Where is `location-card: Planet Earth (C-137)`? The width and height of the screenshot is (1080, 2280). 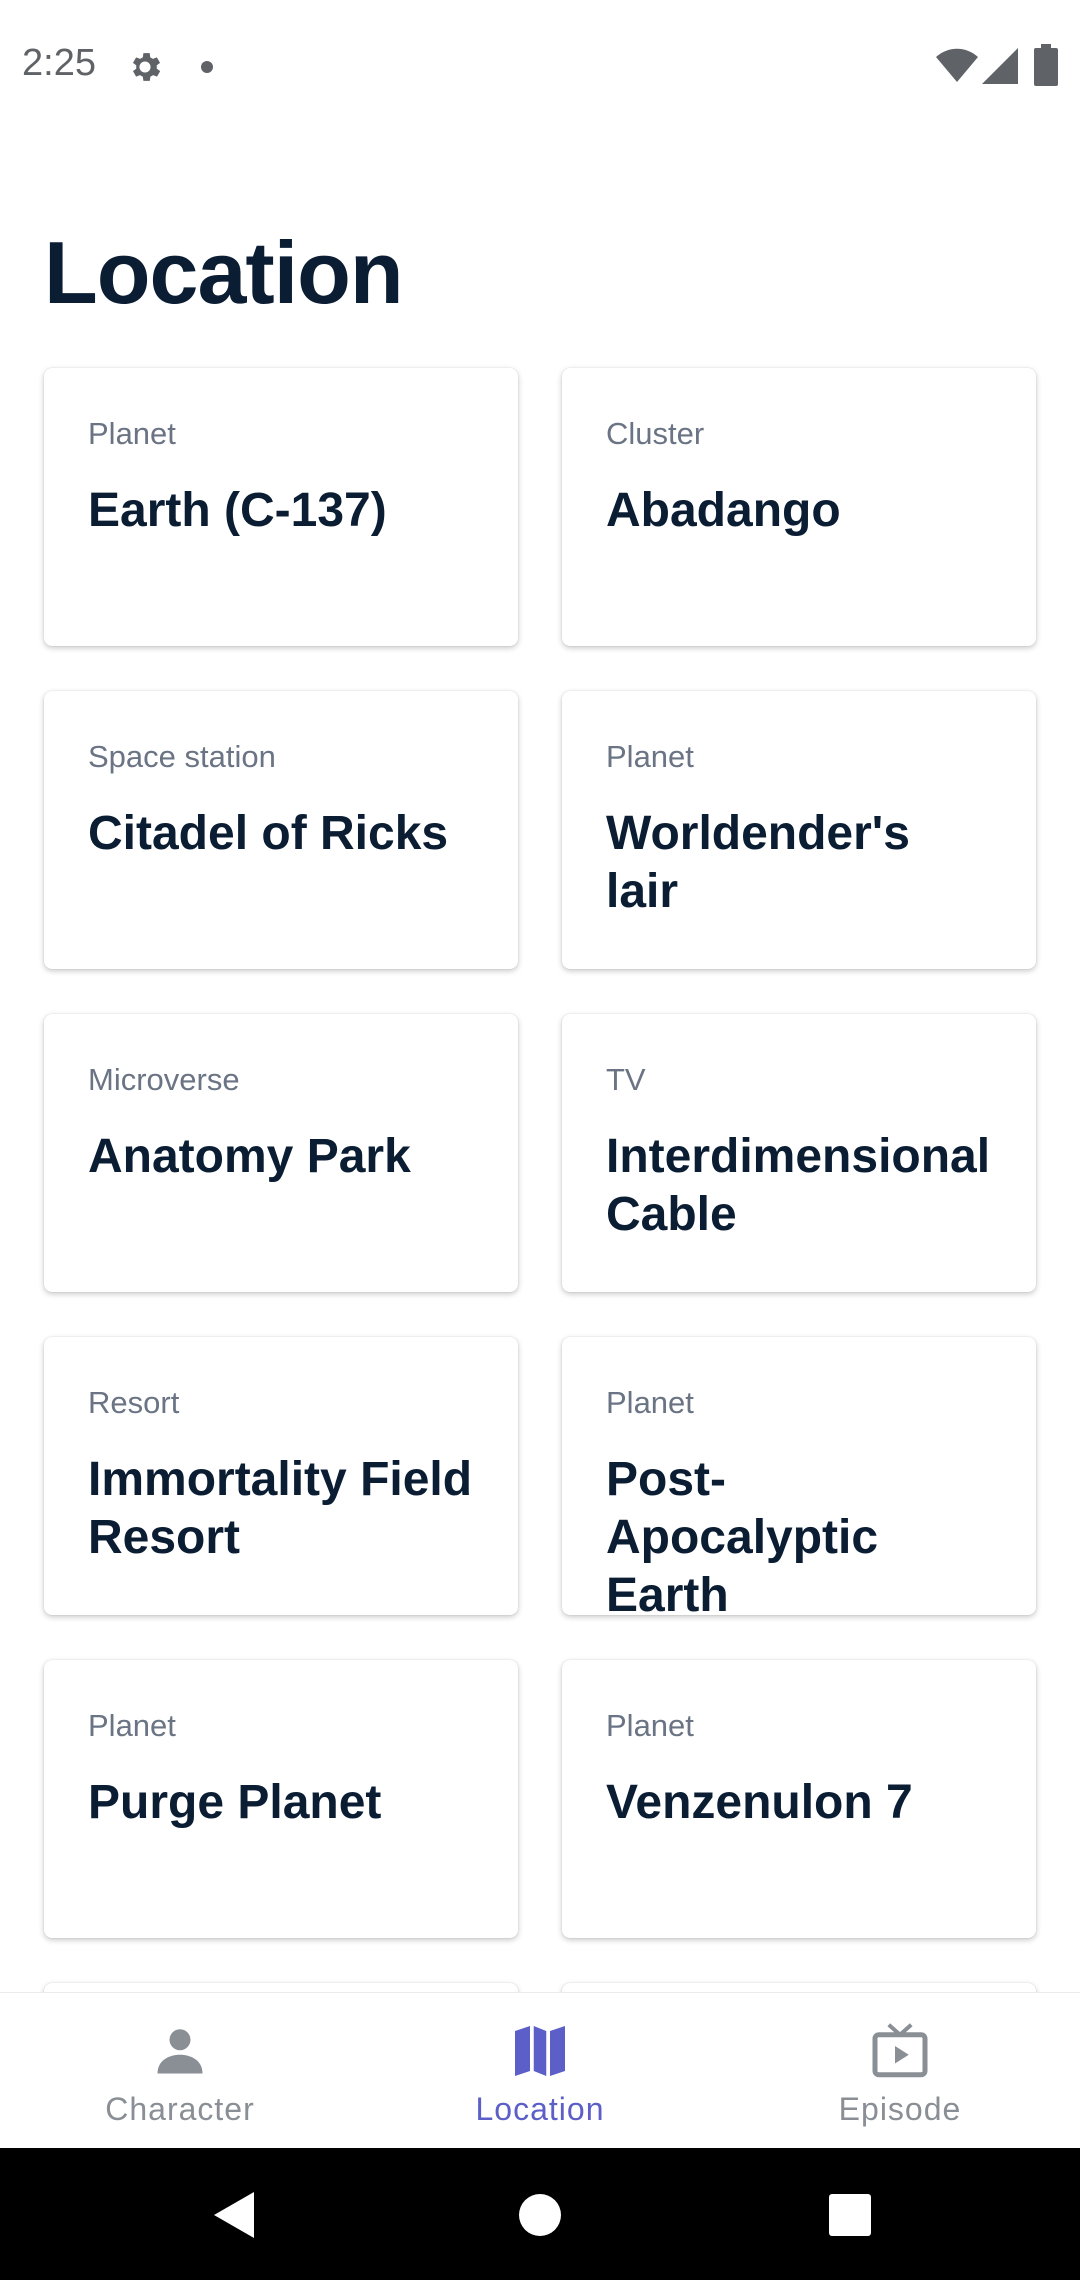
location-card: Planet Earth (C-137) is located at coordinates (281, 507).